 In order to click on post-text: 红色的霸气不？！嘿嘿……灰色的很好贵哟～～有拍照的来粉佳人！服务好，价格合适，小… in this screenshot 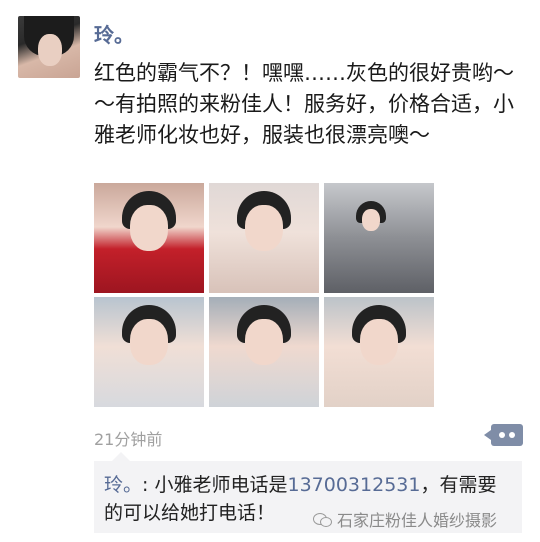, I will do `click(304, 104)`.